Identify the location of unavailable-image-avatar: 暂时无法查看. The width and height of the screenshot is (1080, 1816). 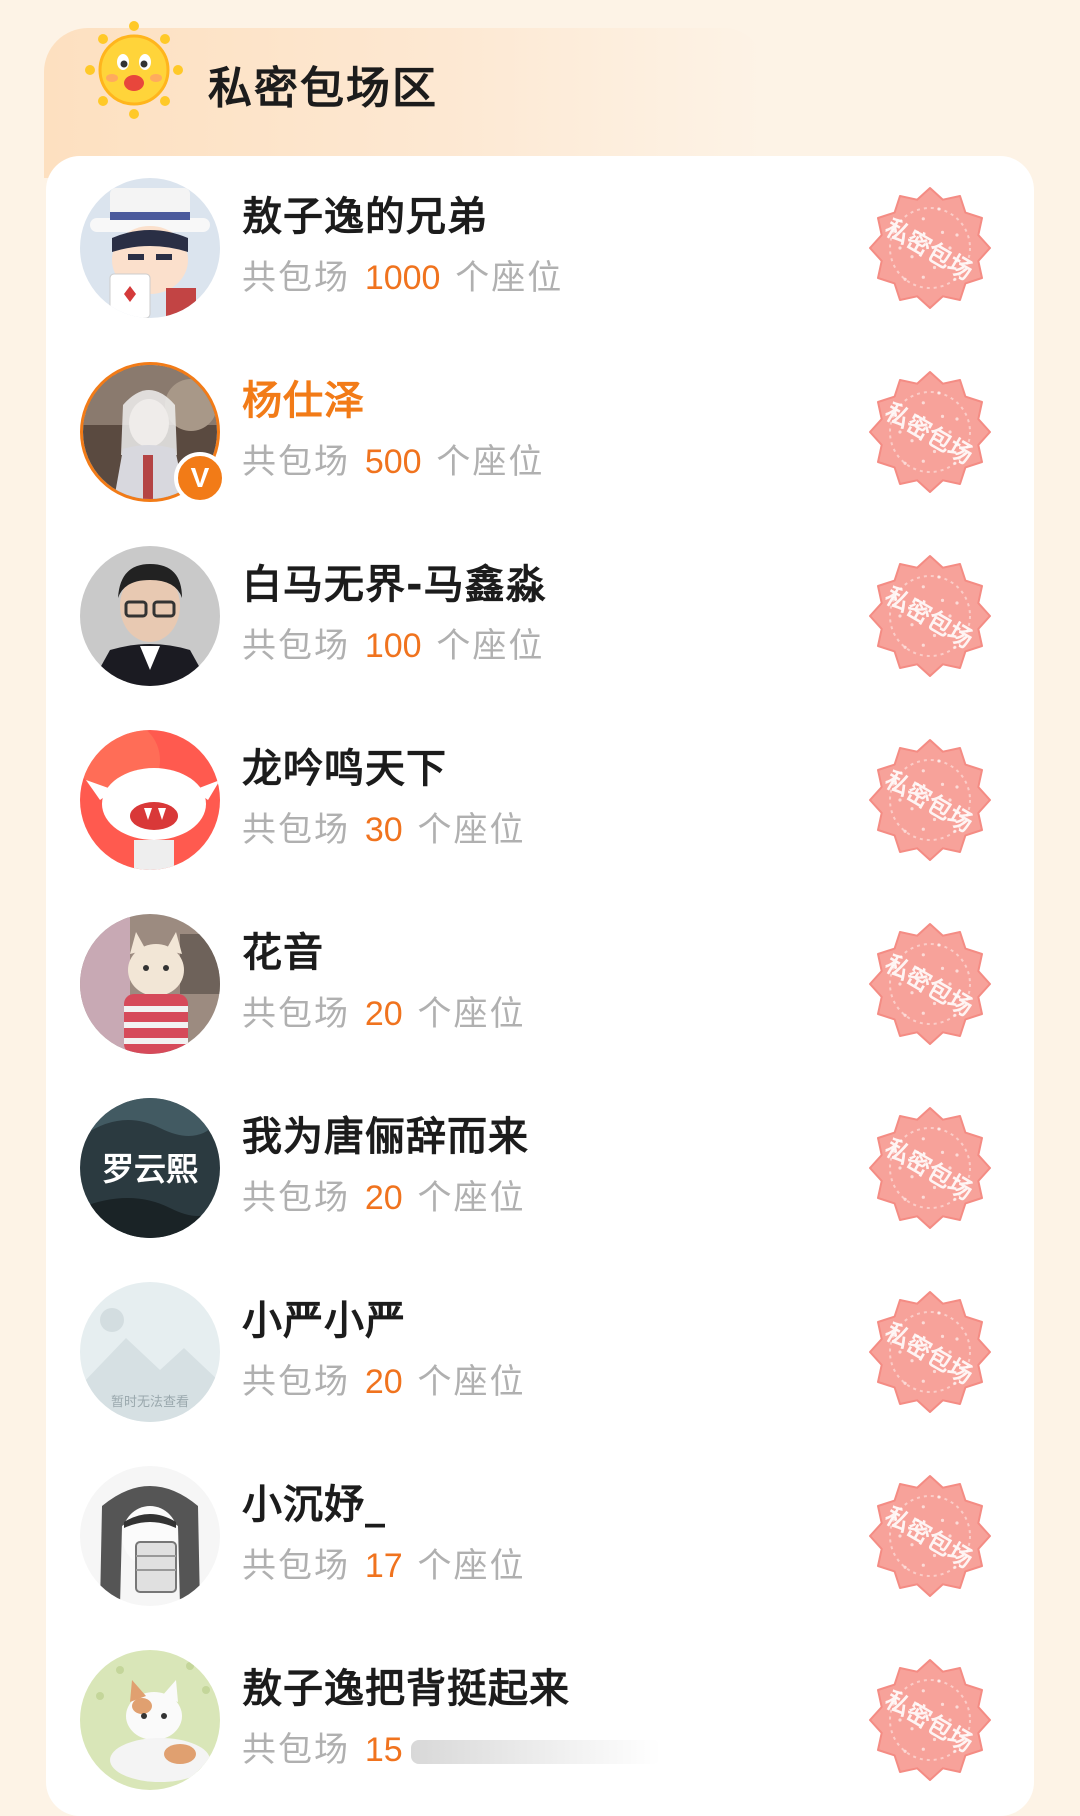
(150, 1352).